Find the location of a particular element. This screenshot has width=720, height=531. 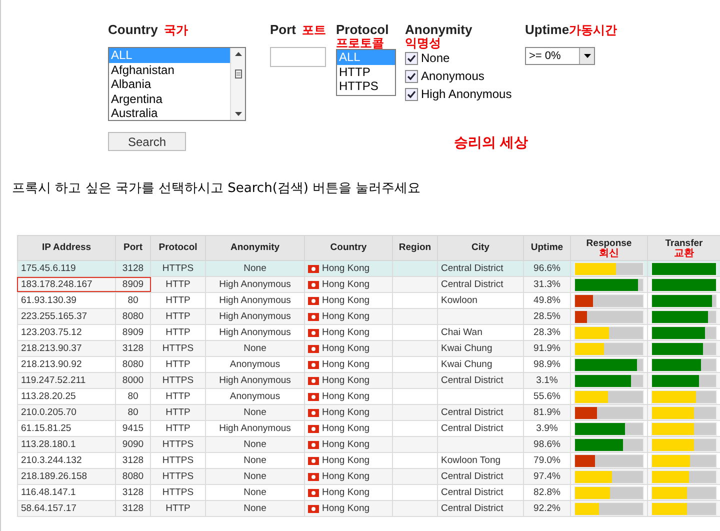

port-field is located at coordinates (298, 57).